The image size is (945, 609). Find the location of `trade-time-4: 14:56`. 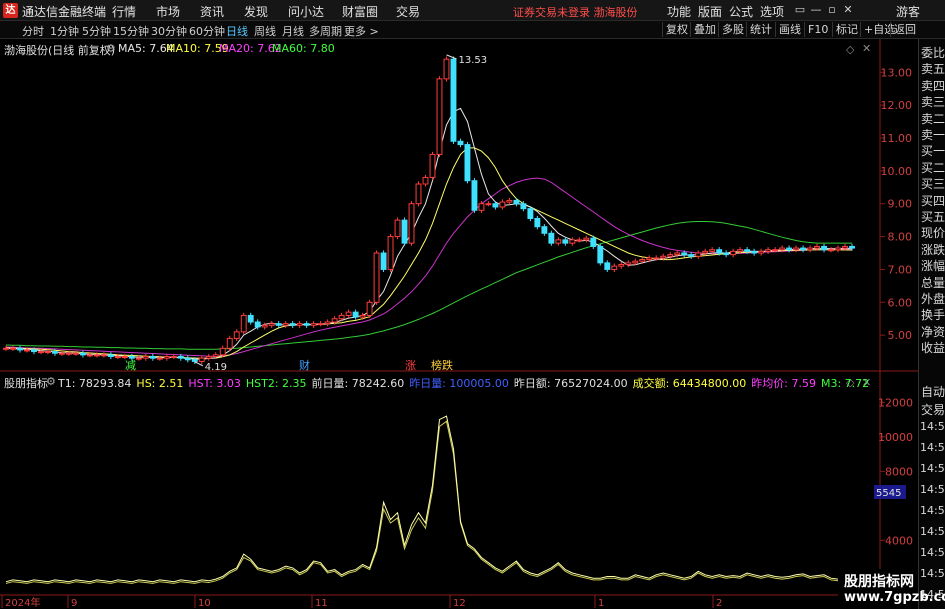

trade-time-4: 14:56 is located at coordinates (932, 510).